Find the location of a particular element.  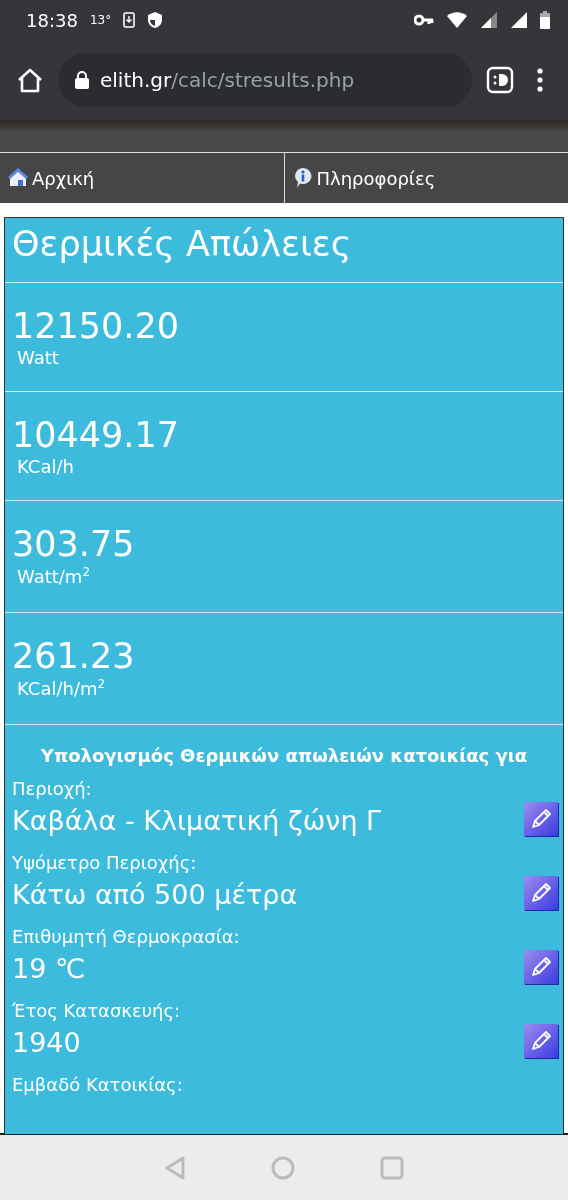

smiley-badge-icon is located at coordinates (500, 80).